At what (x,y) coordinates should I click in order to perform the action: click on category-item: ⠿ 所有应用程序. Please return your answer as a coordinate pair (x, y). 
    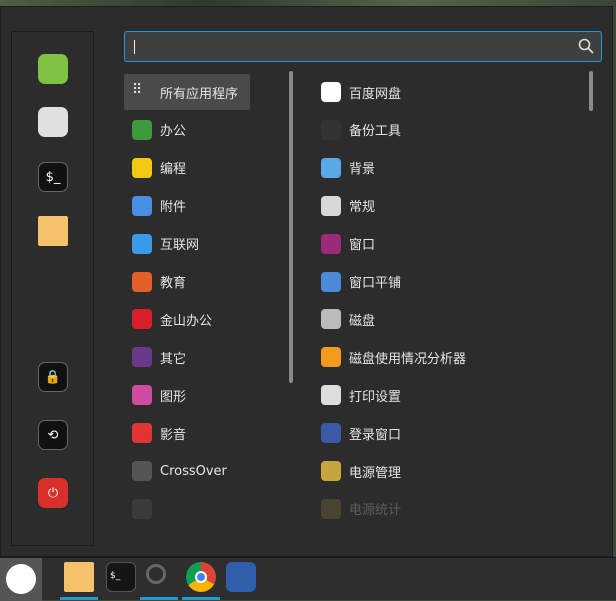
    Looking at the image, I should click on (187, 92).